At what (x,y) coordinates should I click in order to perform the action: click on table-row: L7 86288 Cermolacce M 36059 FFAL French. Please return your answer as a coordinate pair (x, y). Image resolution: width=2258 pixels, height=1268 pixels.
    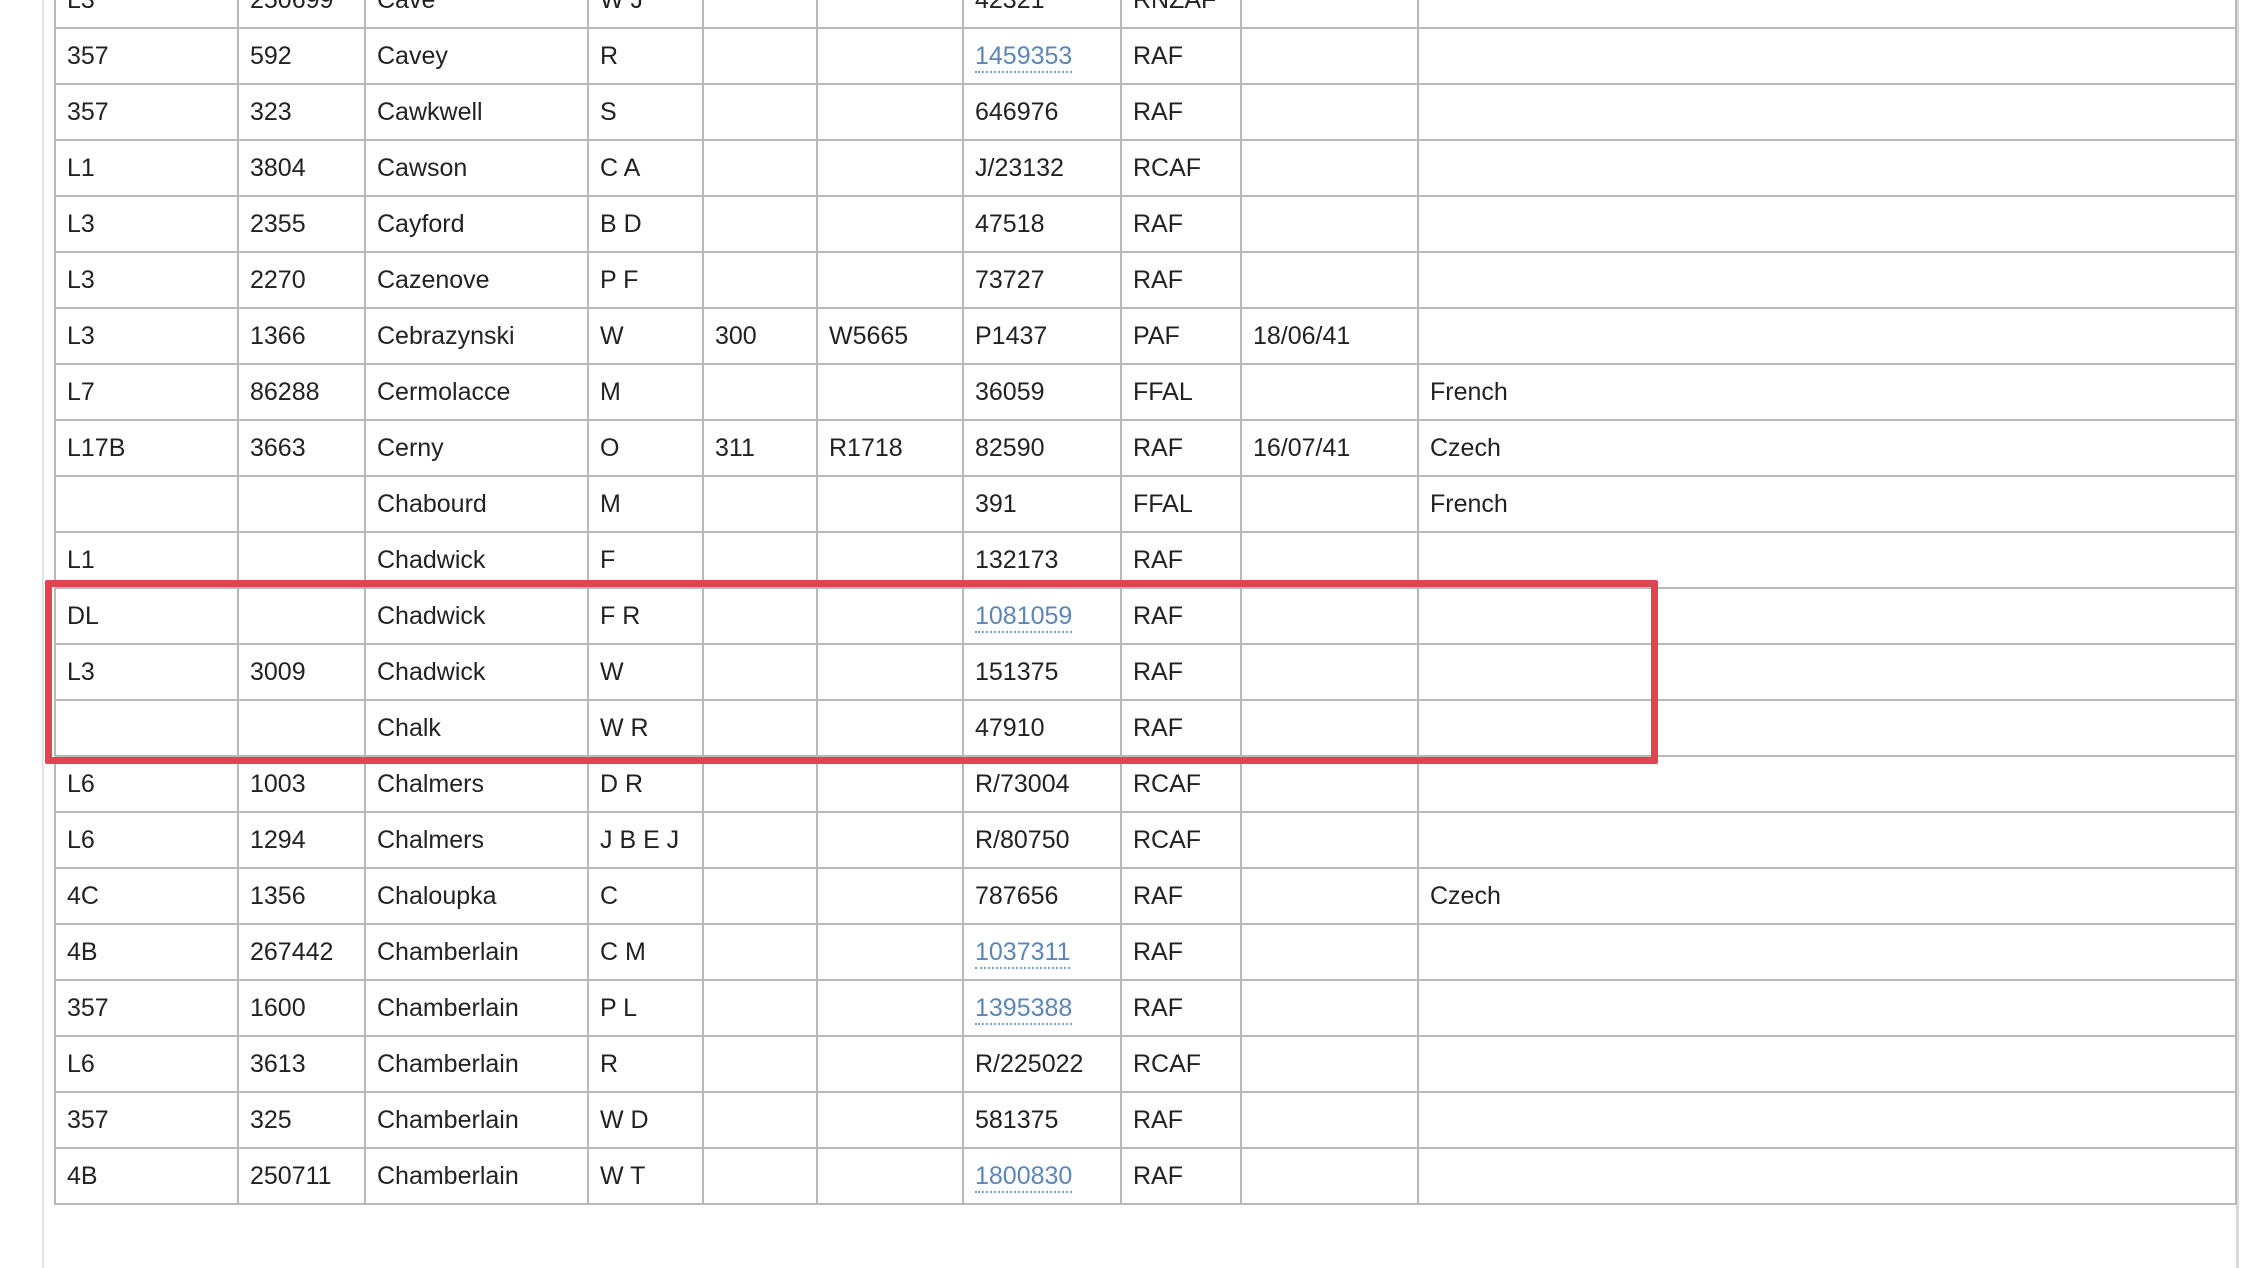
    Looking at the image, I should click on (1145, 392).